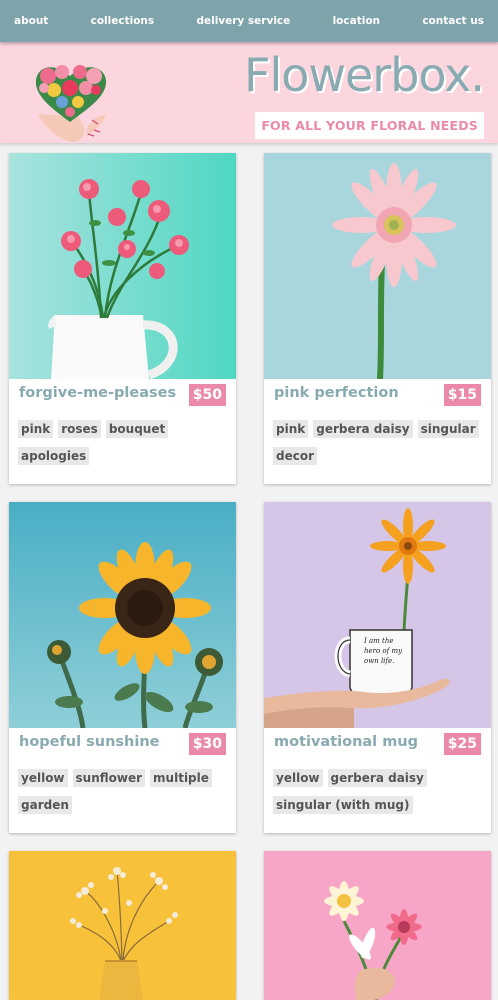 The width and height of the screenshot is (498, 1000). I want to click on product-title: forgive-me-pleases, so click(97, 393).